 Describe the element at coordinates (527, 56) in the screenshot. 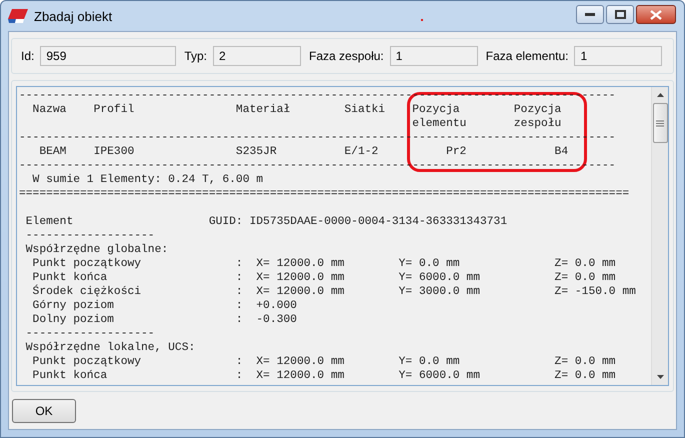

I see `field-label: Faza elementu:` at that location.